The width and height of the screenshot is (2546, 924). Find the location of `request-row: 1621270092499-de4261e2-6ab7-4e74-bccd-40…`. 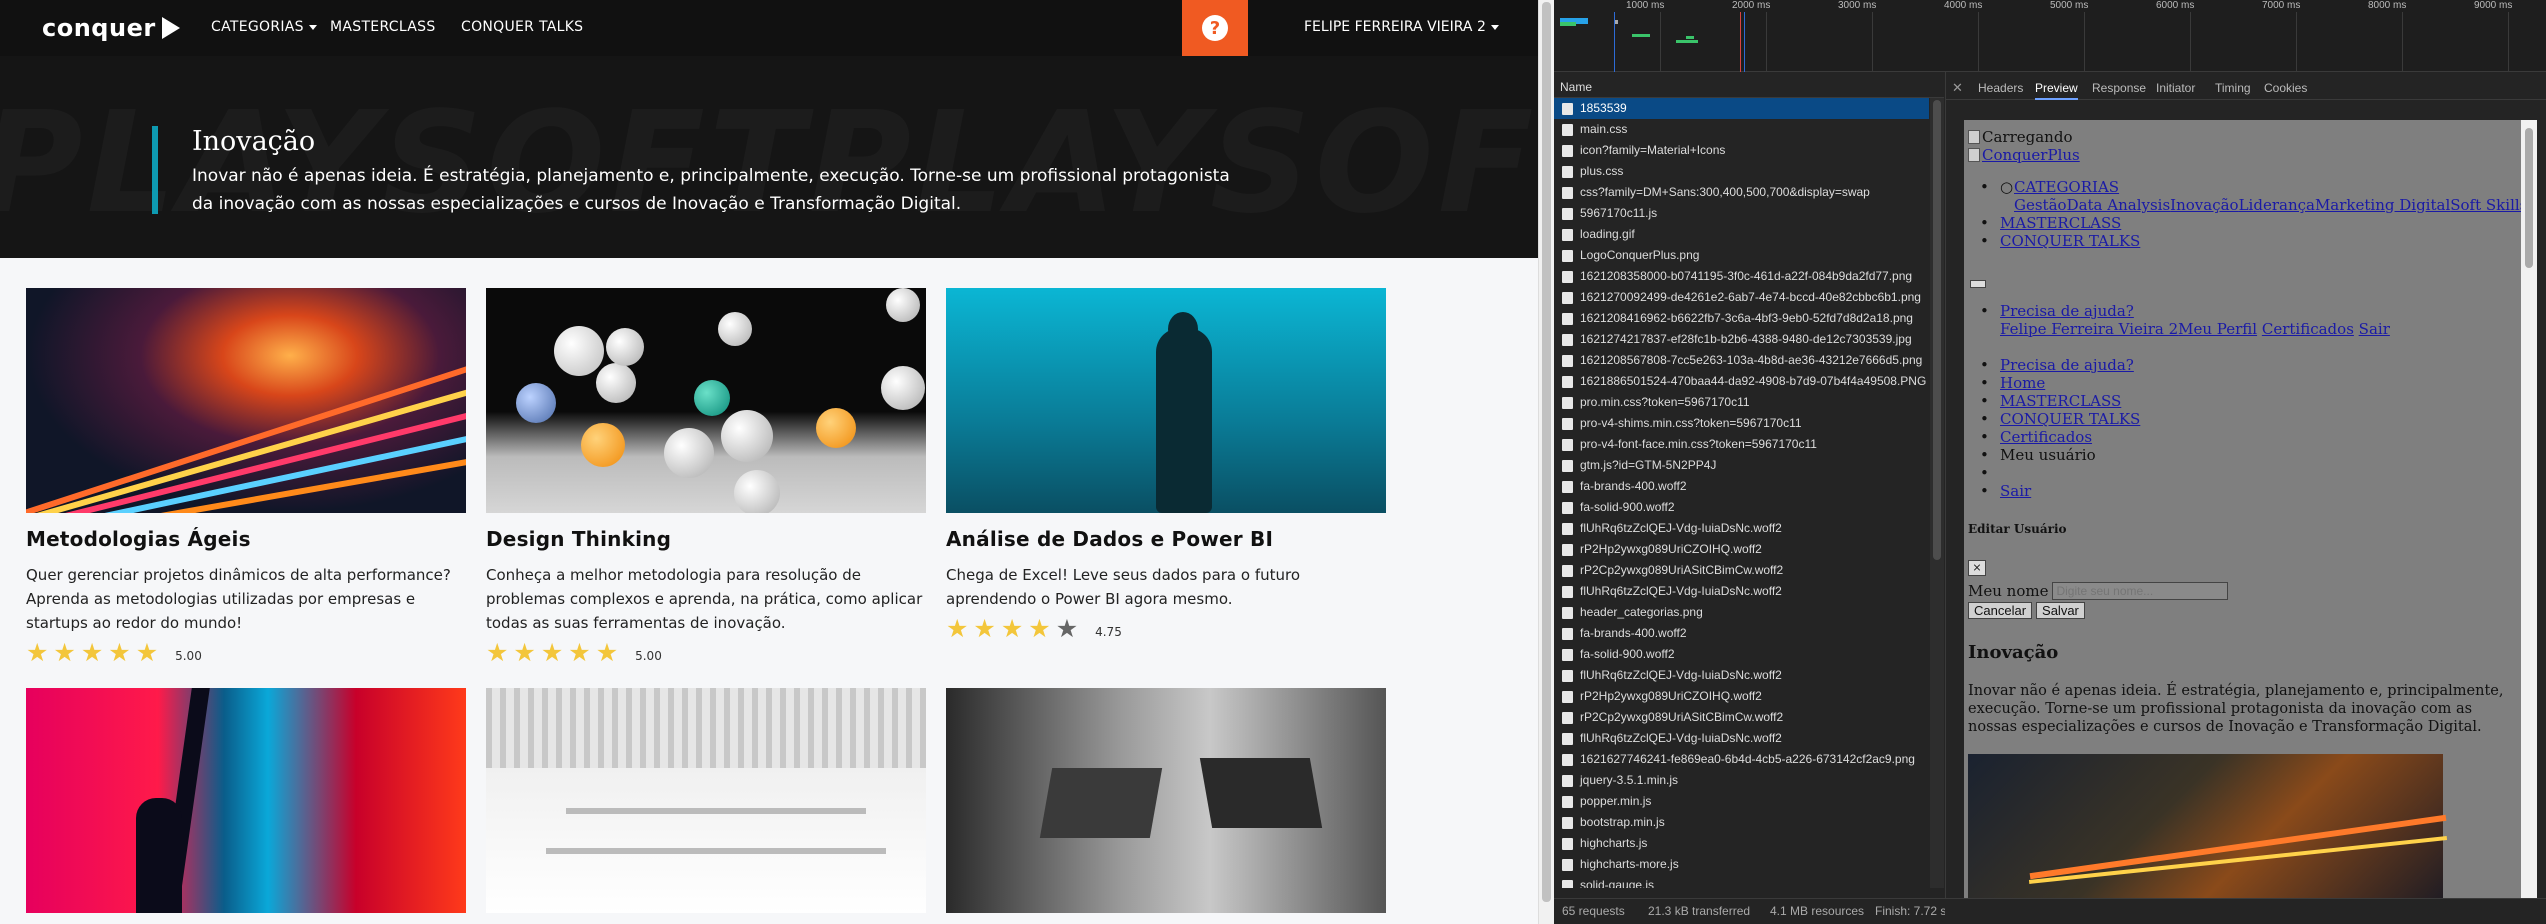

request-row: 1621270092499-de4261e2-6ab7-4e74-bccd-40… is located at coordinates (1741, 297).